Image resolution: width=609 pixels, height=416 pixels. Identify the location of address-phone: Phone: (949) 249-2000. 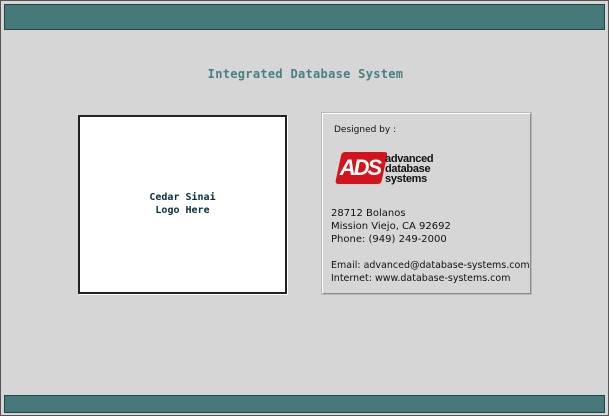
(389, 239).